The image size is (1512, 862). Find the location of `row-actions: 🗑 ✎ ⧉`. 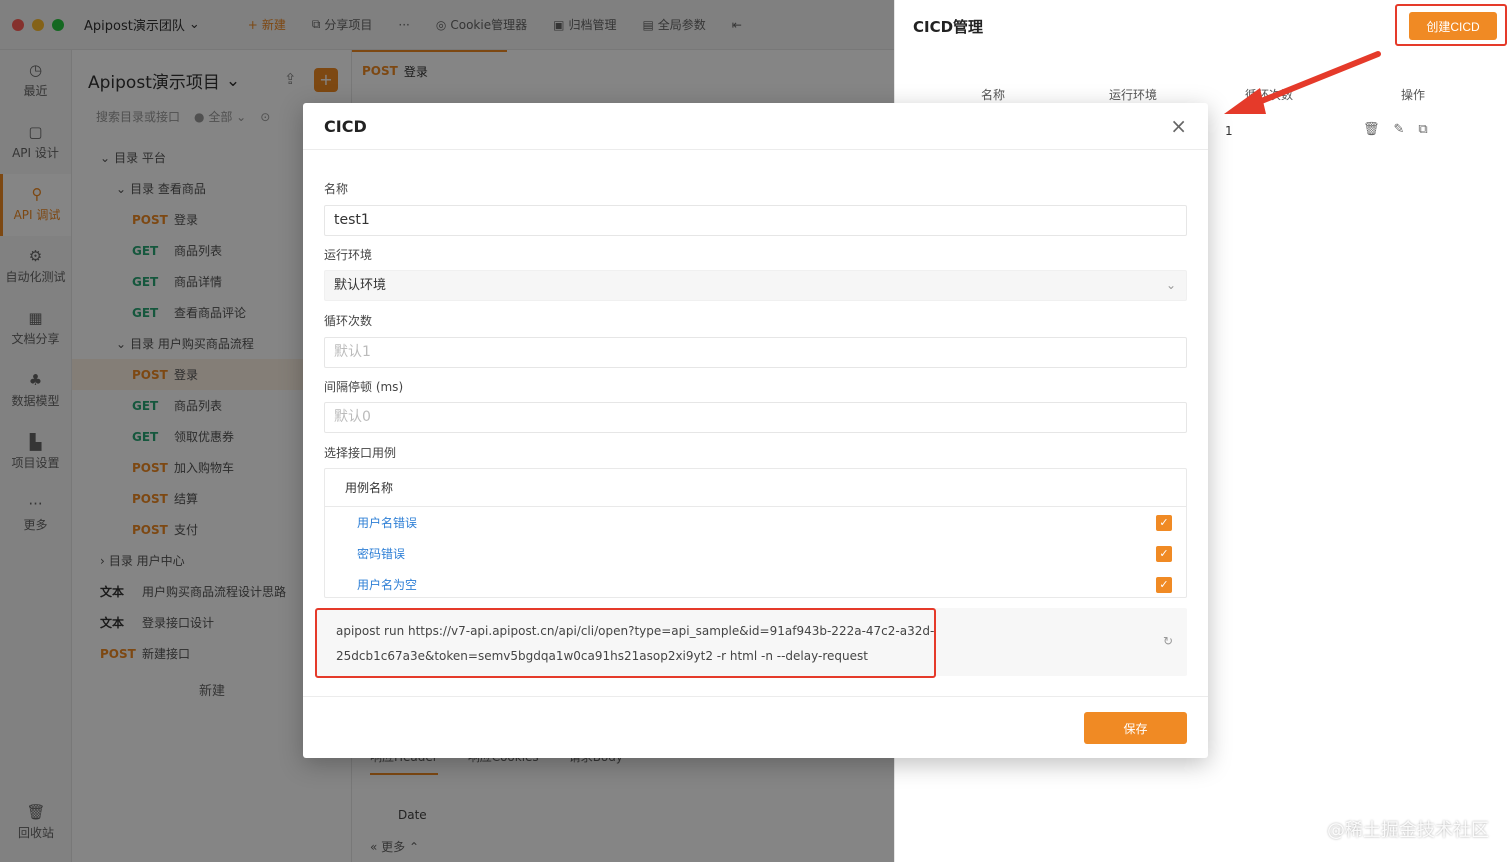

row-actions: 🗑 ✎ ⧉ is located at coordinates (1395, 129).